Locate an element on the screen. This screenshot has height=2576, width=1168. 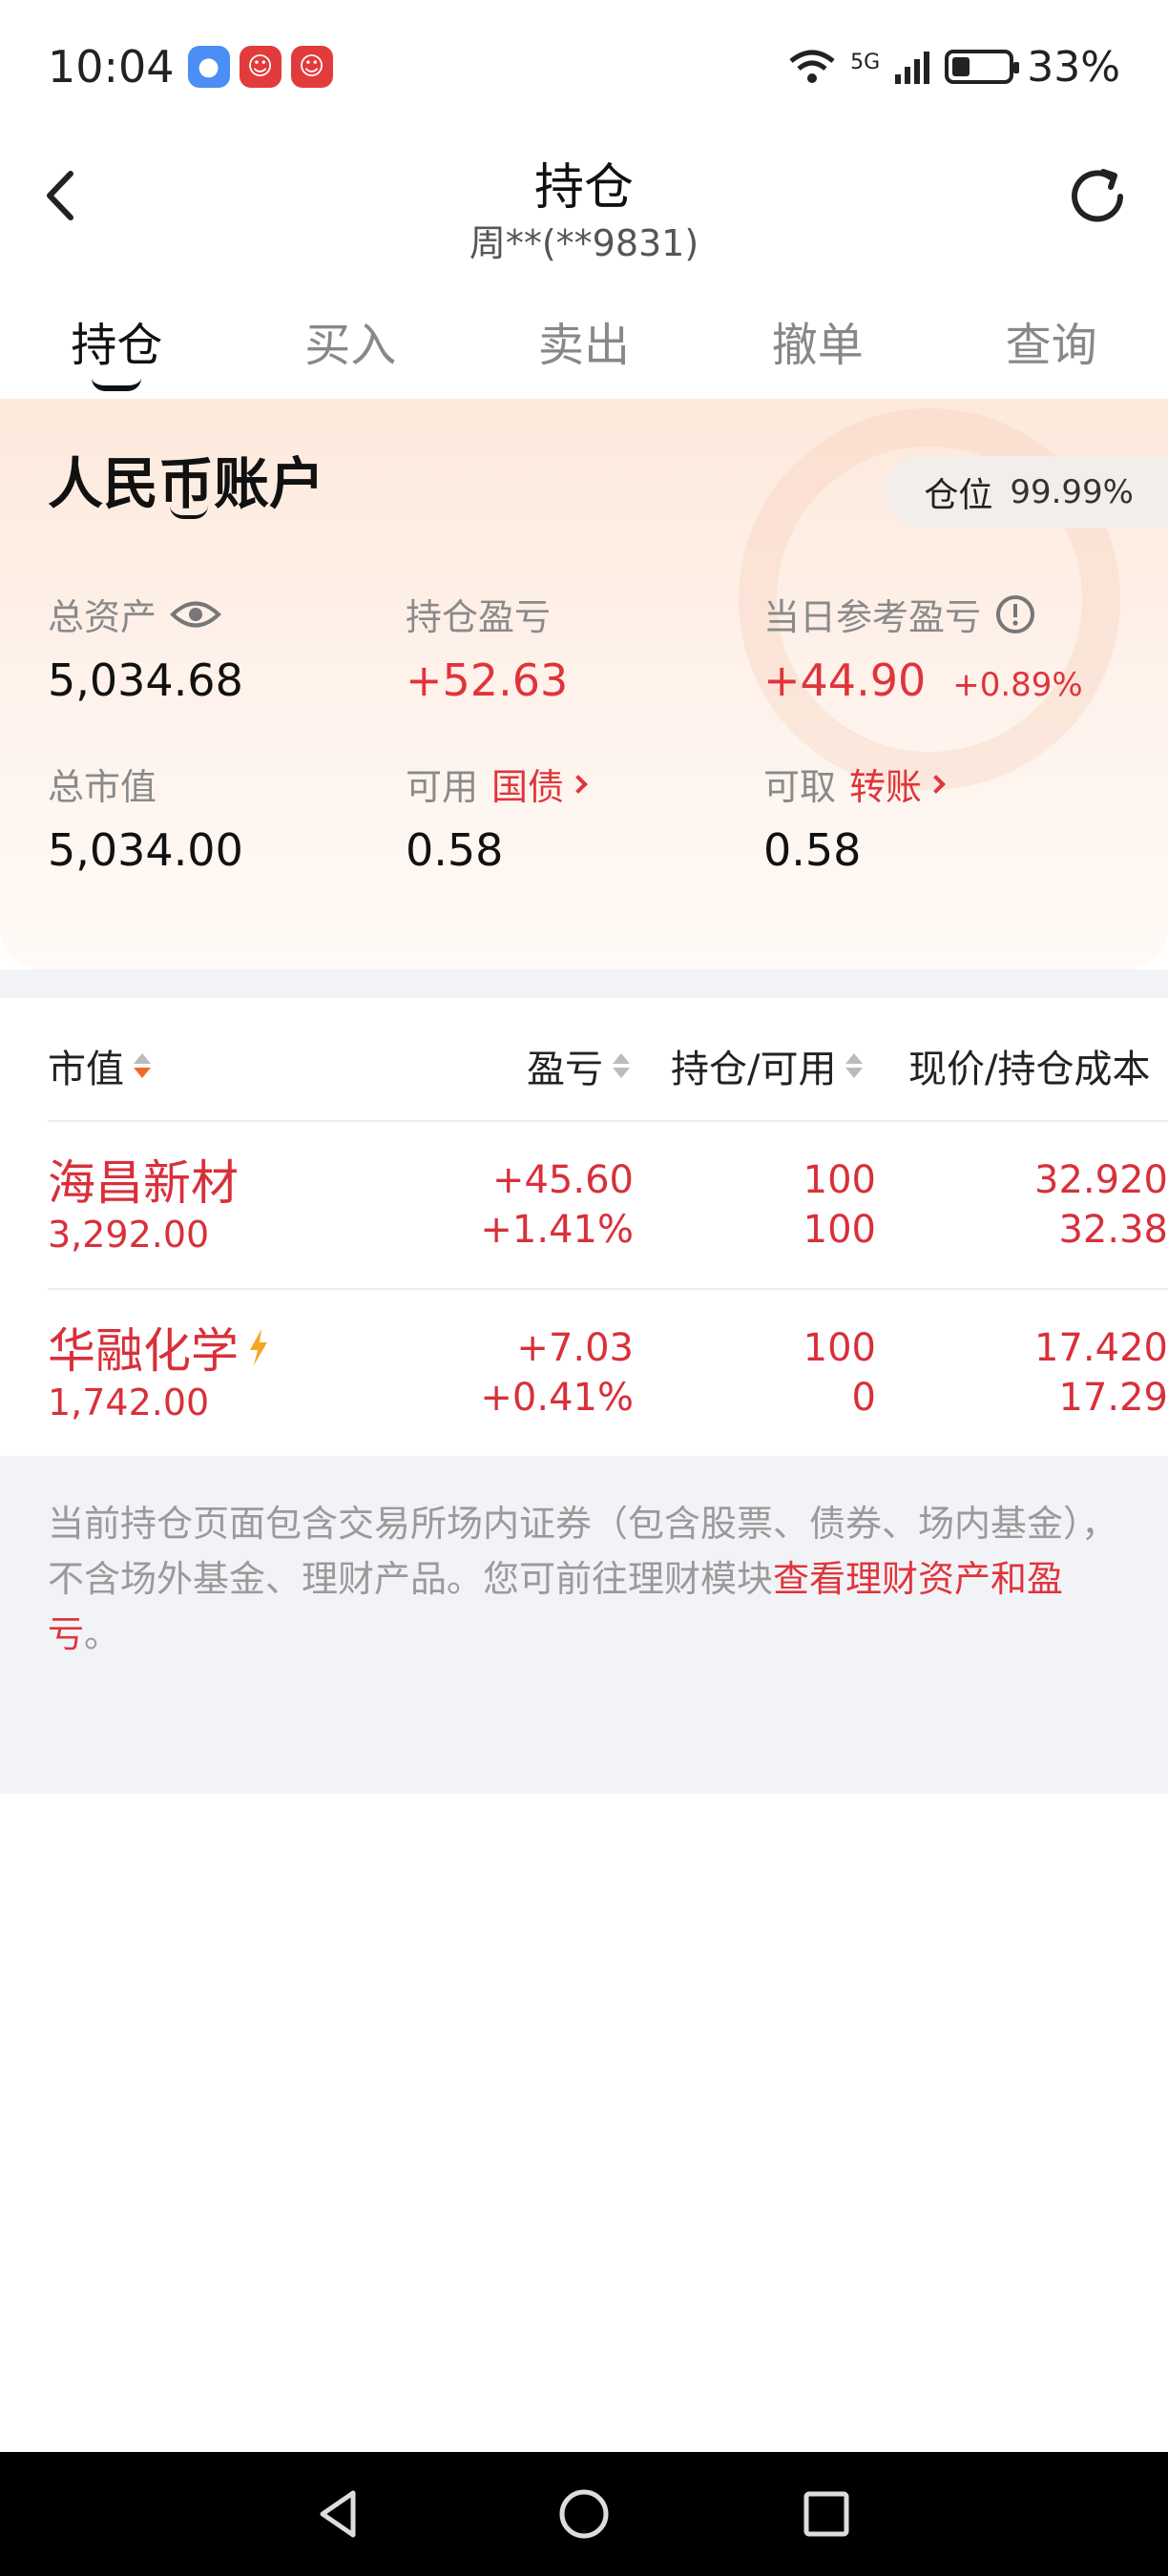
treasury-bond-link: 国债 is located at coordinates (539, 784).